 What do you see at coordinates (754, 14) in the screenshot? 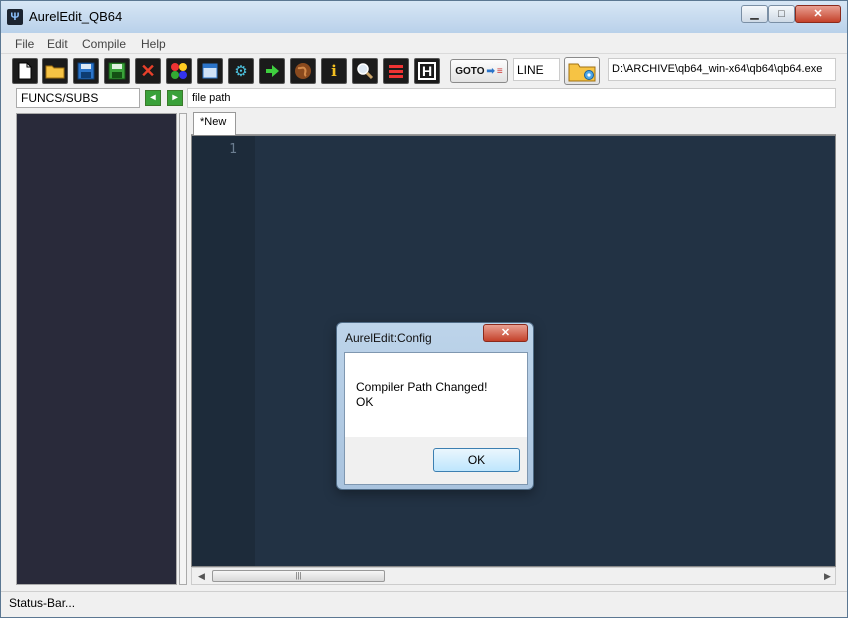
I see `minimize-button: ▁` at bounding box center [754, 14].